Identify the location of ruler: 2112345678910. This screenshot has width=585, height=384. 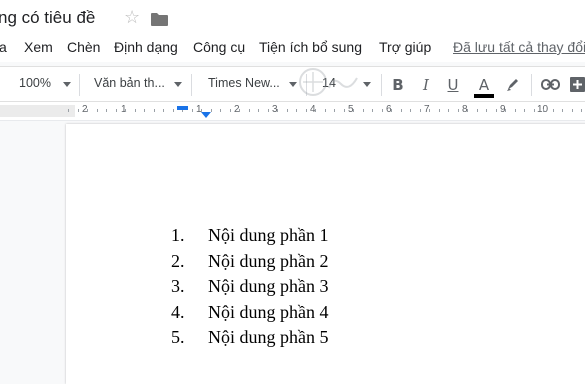
(292, 111).